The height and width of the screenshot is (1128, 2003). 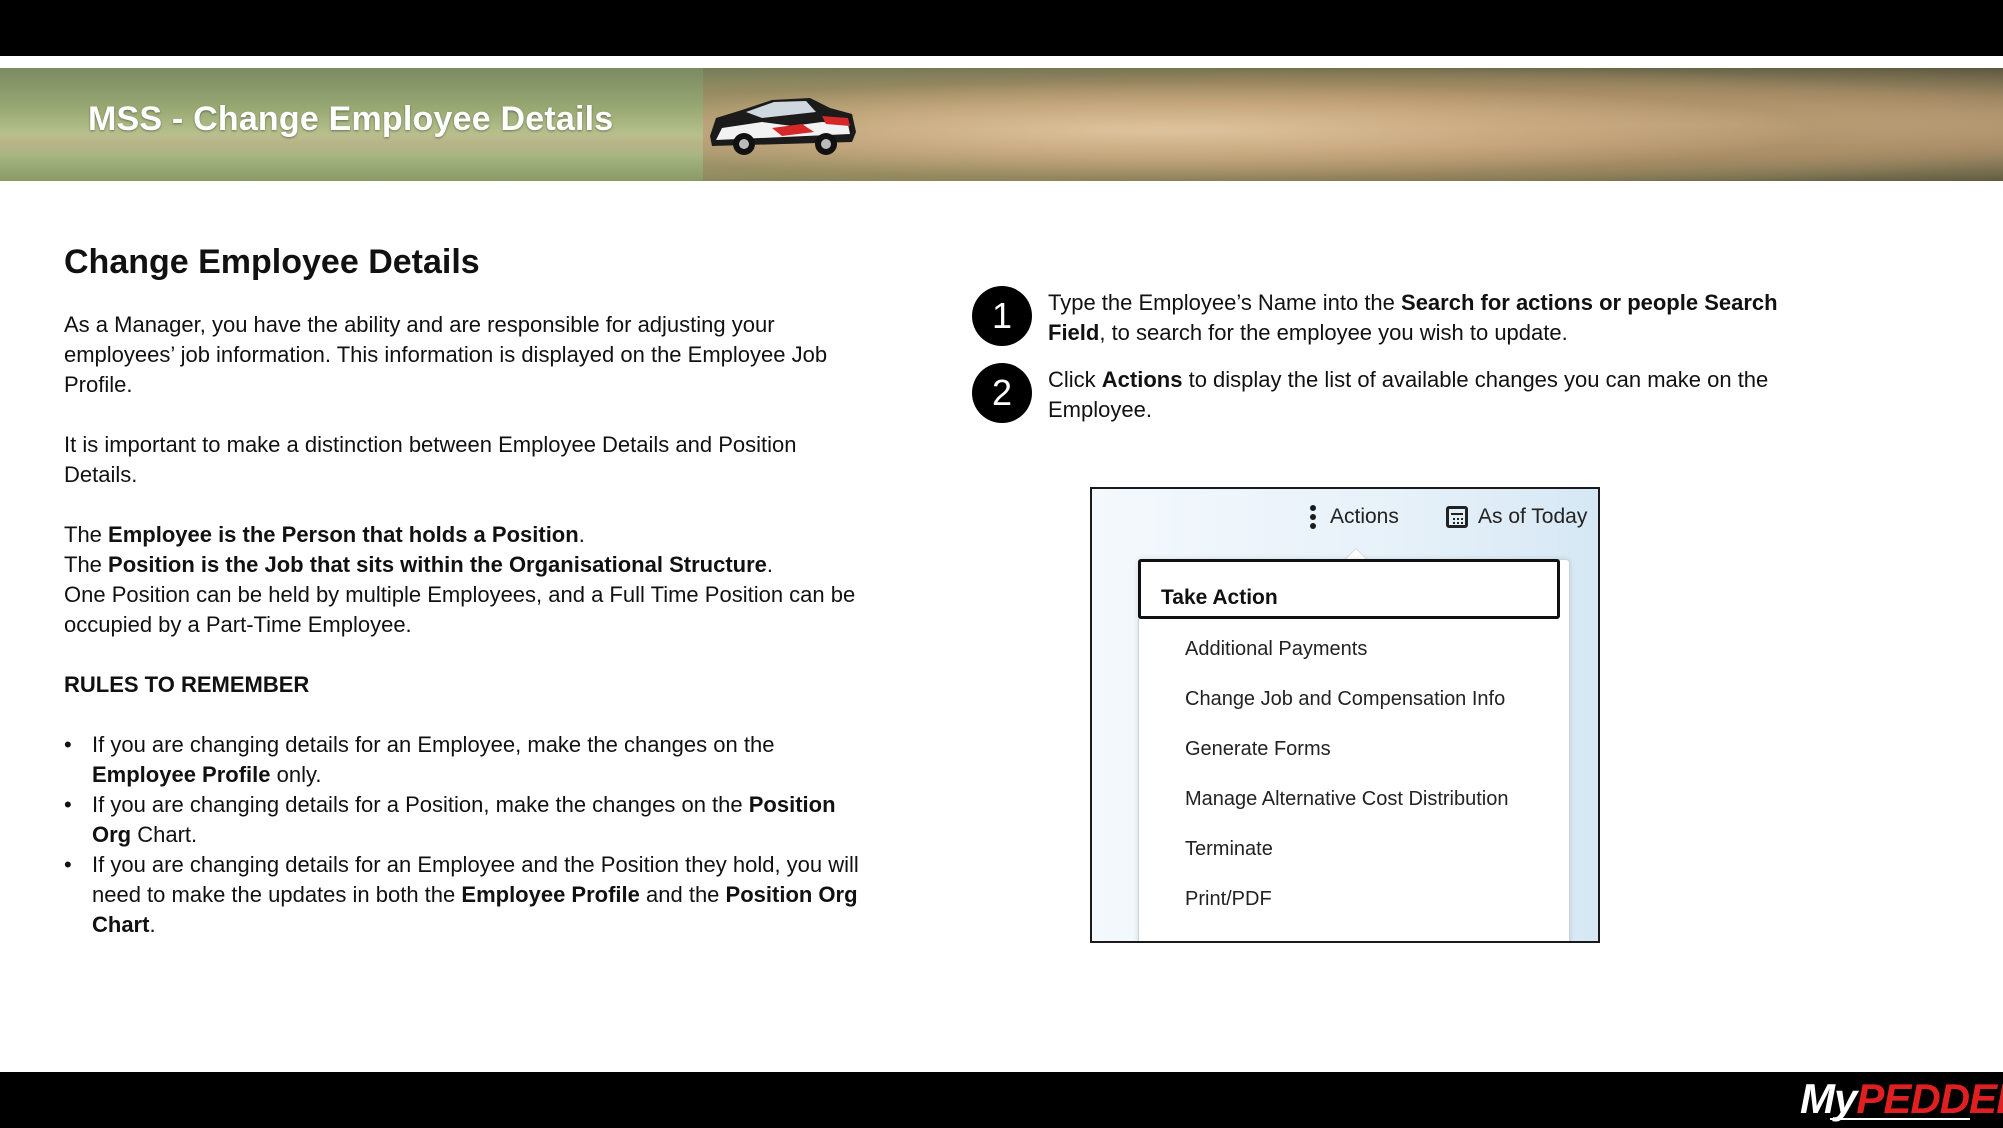 What do you see at coordinates (1225, 302) in the screenshot?
I see `text: Type the Employee’s Name into the` at bounding box center [1225, 302].